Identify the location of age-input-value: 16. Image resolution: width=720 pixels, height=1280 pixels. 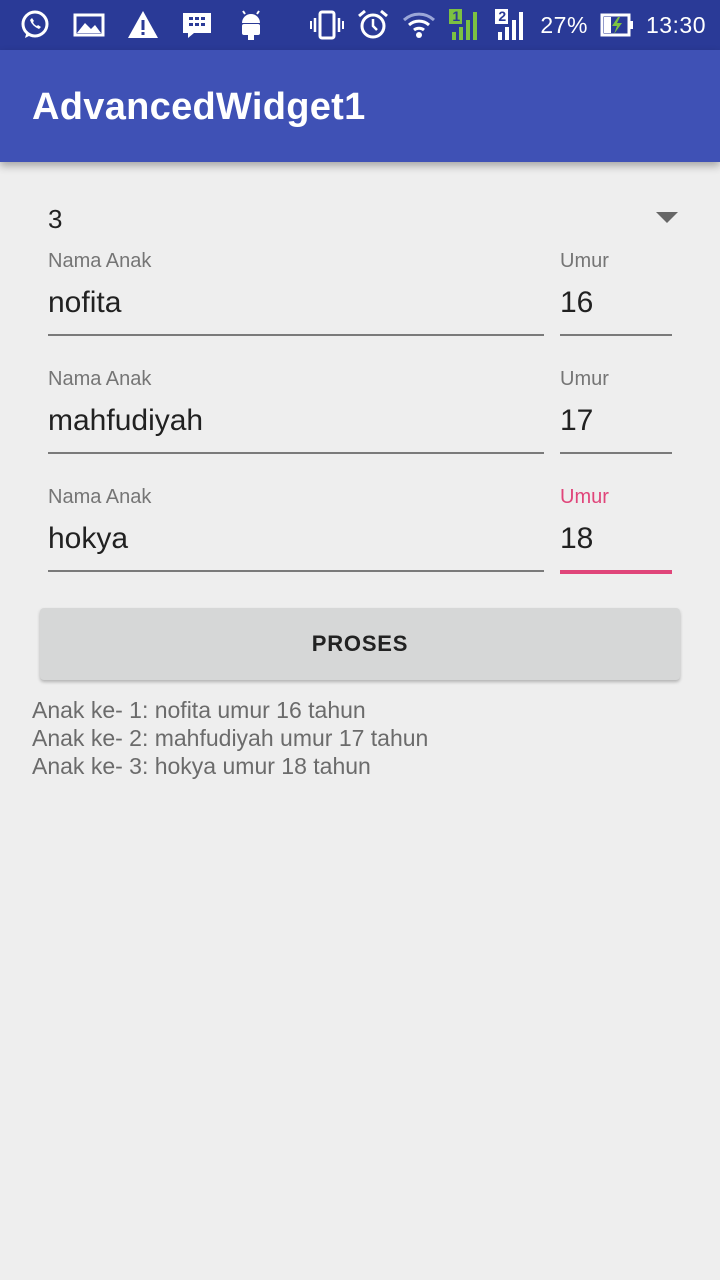
(577, 302).